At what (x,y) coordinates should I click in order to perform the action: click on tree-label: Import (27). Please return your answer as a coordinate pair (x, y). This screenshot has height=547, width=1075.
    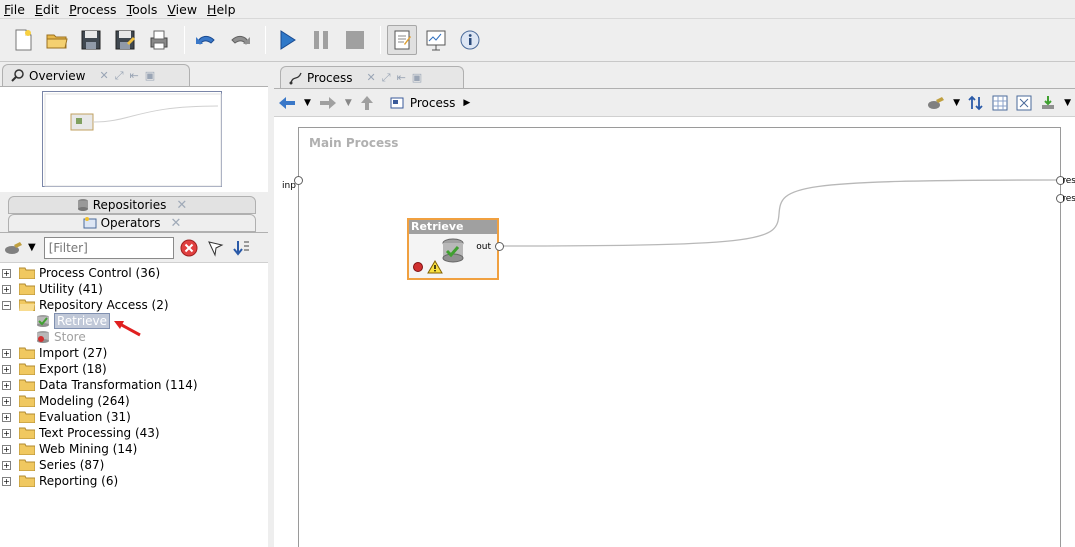
    Looking at the image, I should click on (73, 353).